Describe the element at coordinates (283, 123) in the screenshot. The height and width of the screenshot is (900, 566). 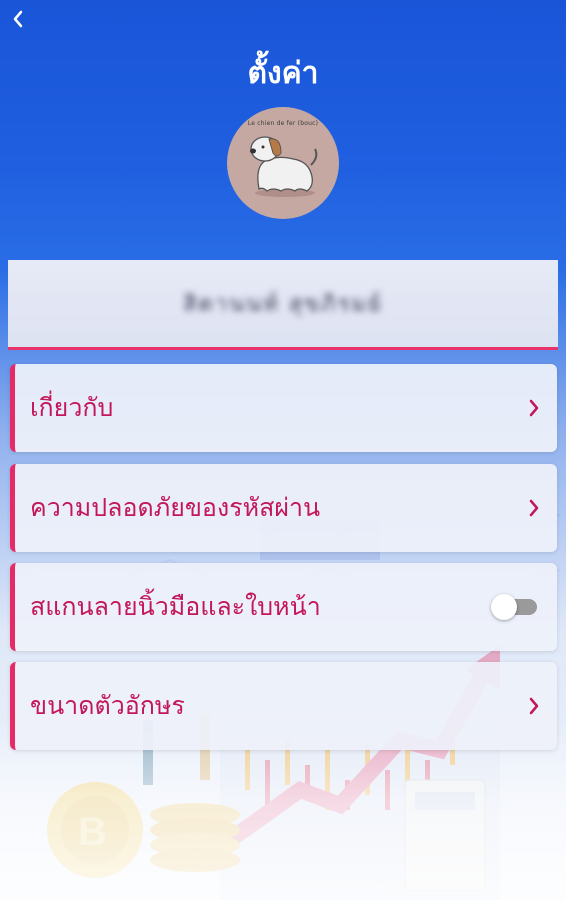
I see `avatar-caption: Le chien de fer (bouc)` at that location.